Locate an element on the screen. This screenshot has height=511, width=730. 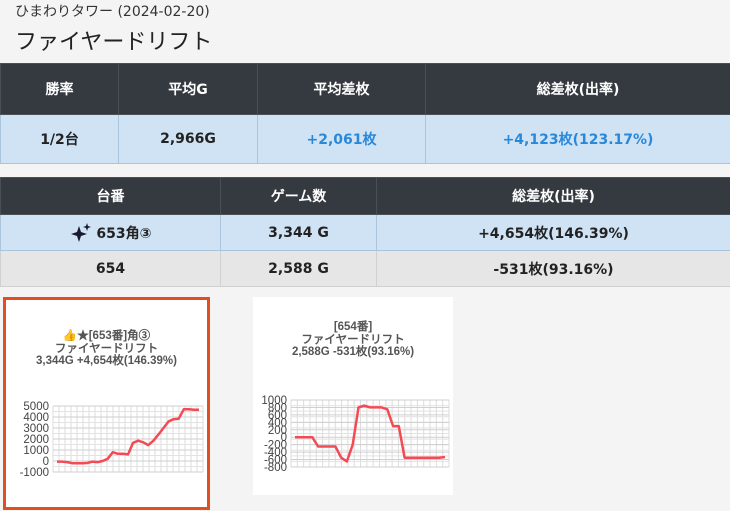
store-date-label: ひまわりタワー (2024-02-20) is located at coordinates (112, 12).